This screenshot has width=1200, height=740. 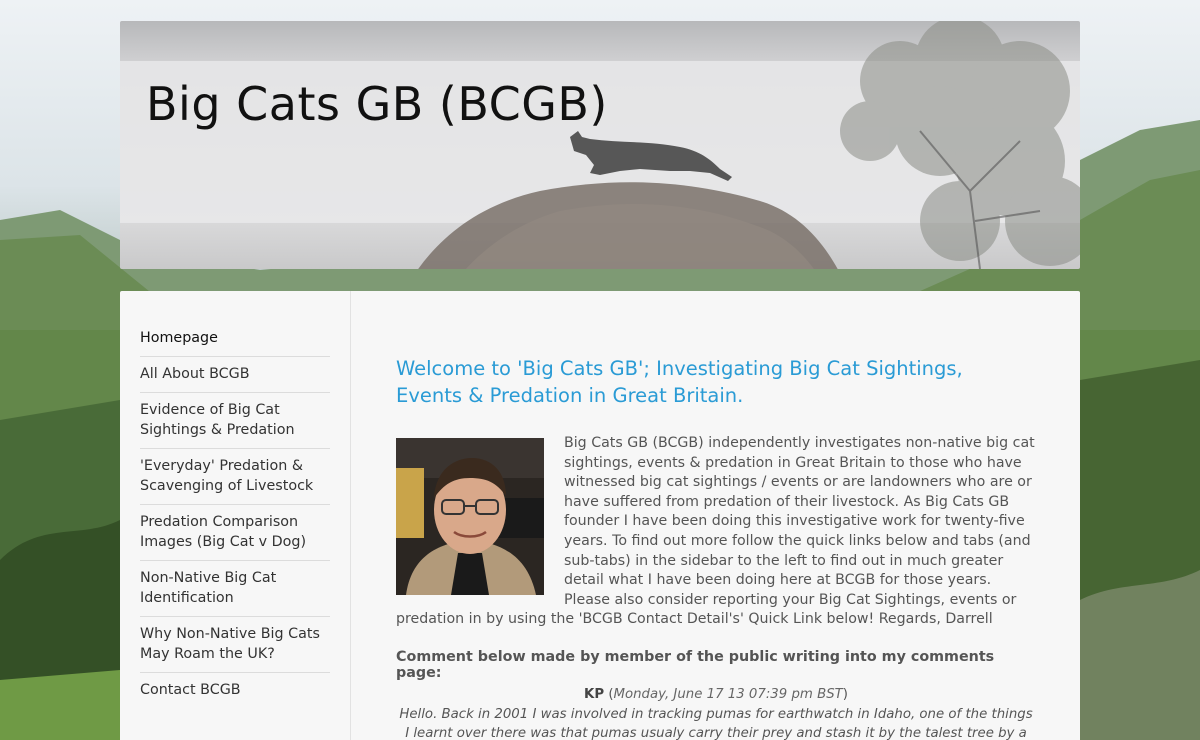 I want to click on sidebar-item-why-roam: Why Non-Native Big Cats May Roam the UK?, so click(x=235, y=645).